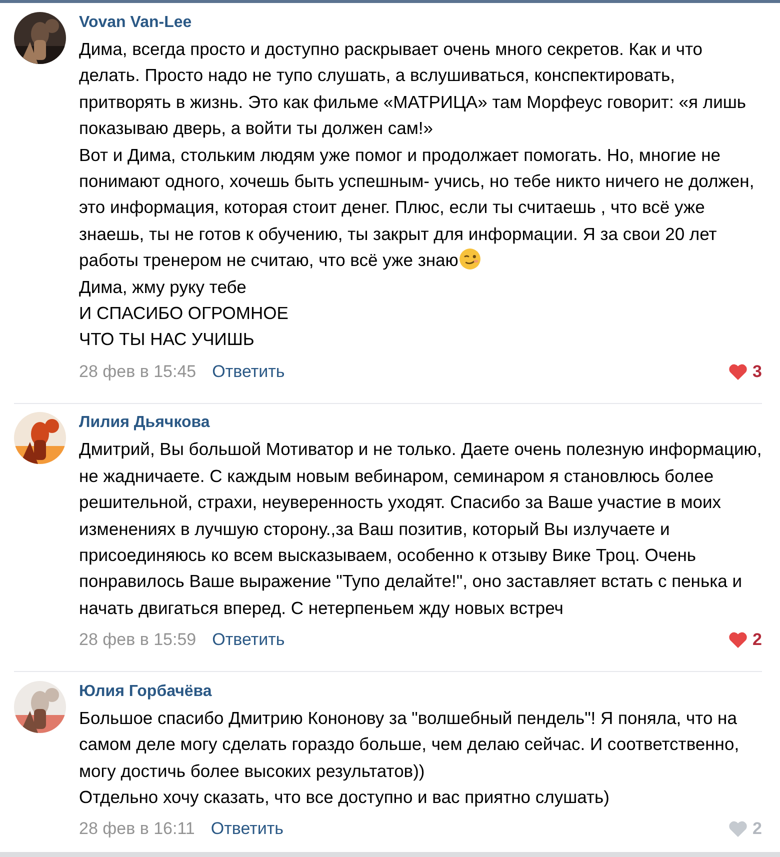  What do you see at coordinates (417, 208) in the screenshot?
I see `comment-text: Вот и Дима, стольким людям уже помог и продолжает помогать. Но, многие не понимают одного, хочешь быть успешным- учись, но тебе никто ничего не должен, это информация, которая стоит денег. Плюс, если ты считаешь , что всё уже знаешь, ты не готов к обучению, ты закрыт для информации. Я за свои 20 лет работы тренером не считаю, что всё уже знаю` at bounding box center [417, 208].